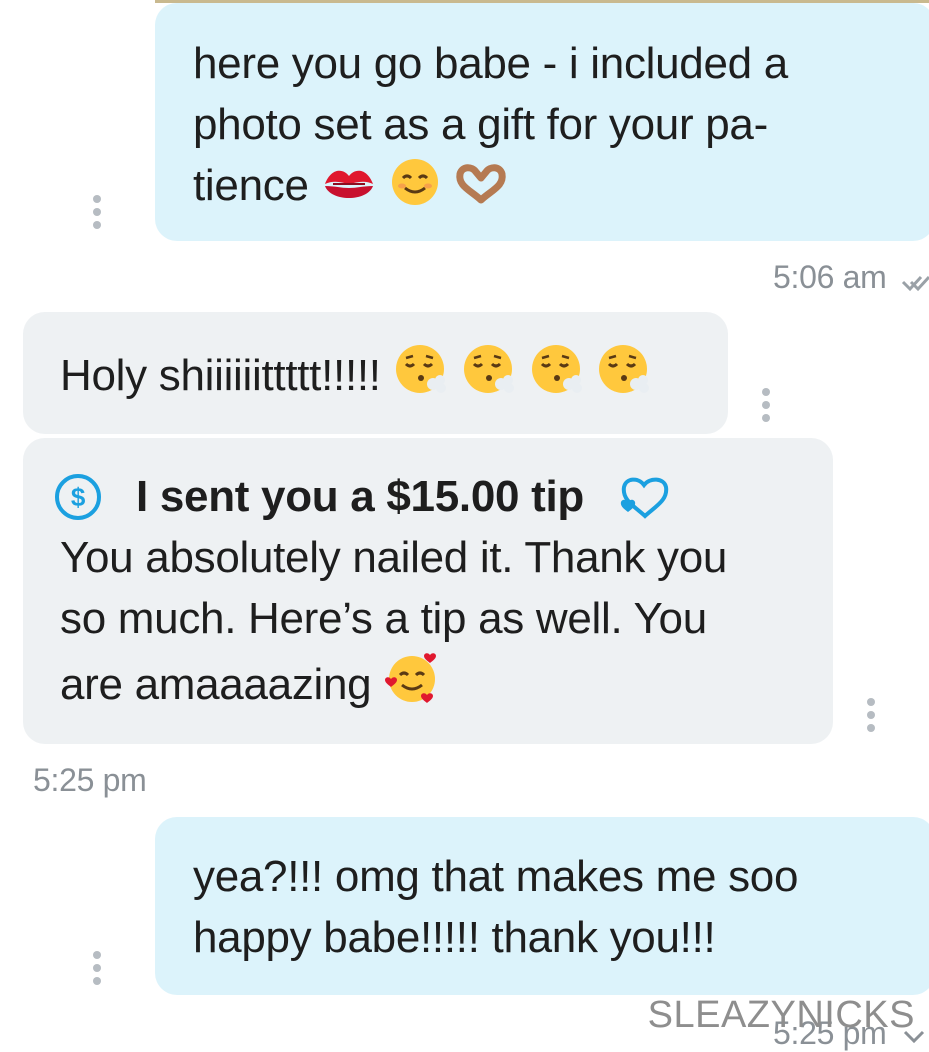 Image resolution: width=929 pixels, height=1052 pixels. Describe the element at coordinates (411, 678) in the screenshot. I see `smiling-face-with-hearts-emoji-icon` at that location.